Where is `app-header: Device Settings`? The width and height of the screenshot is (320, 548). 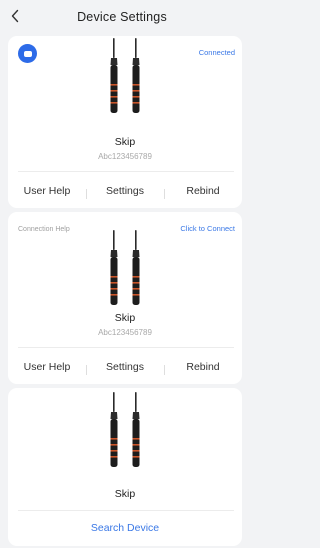
app-header: Device Settings is located at coordinates (122, 17).